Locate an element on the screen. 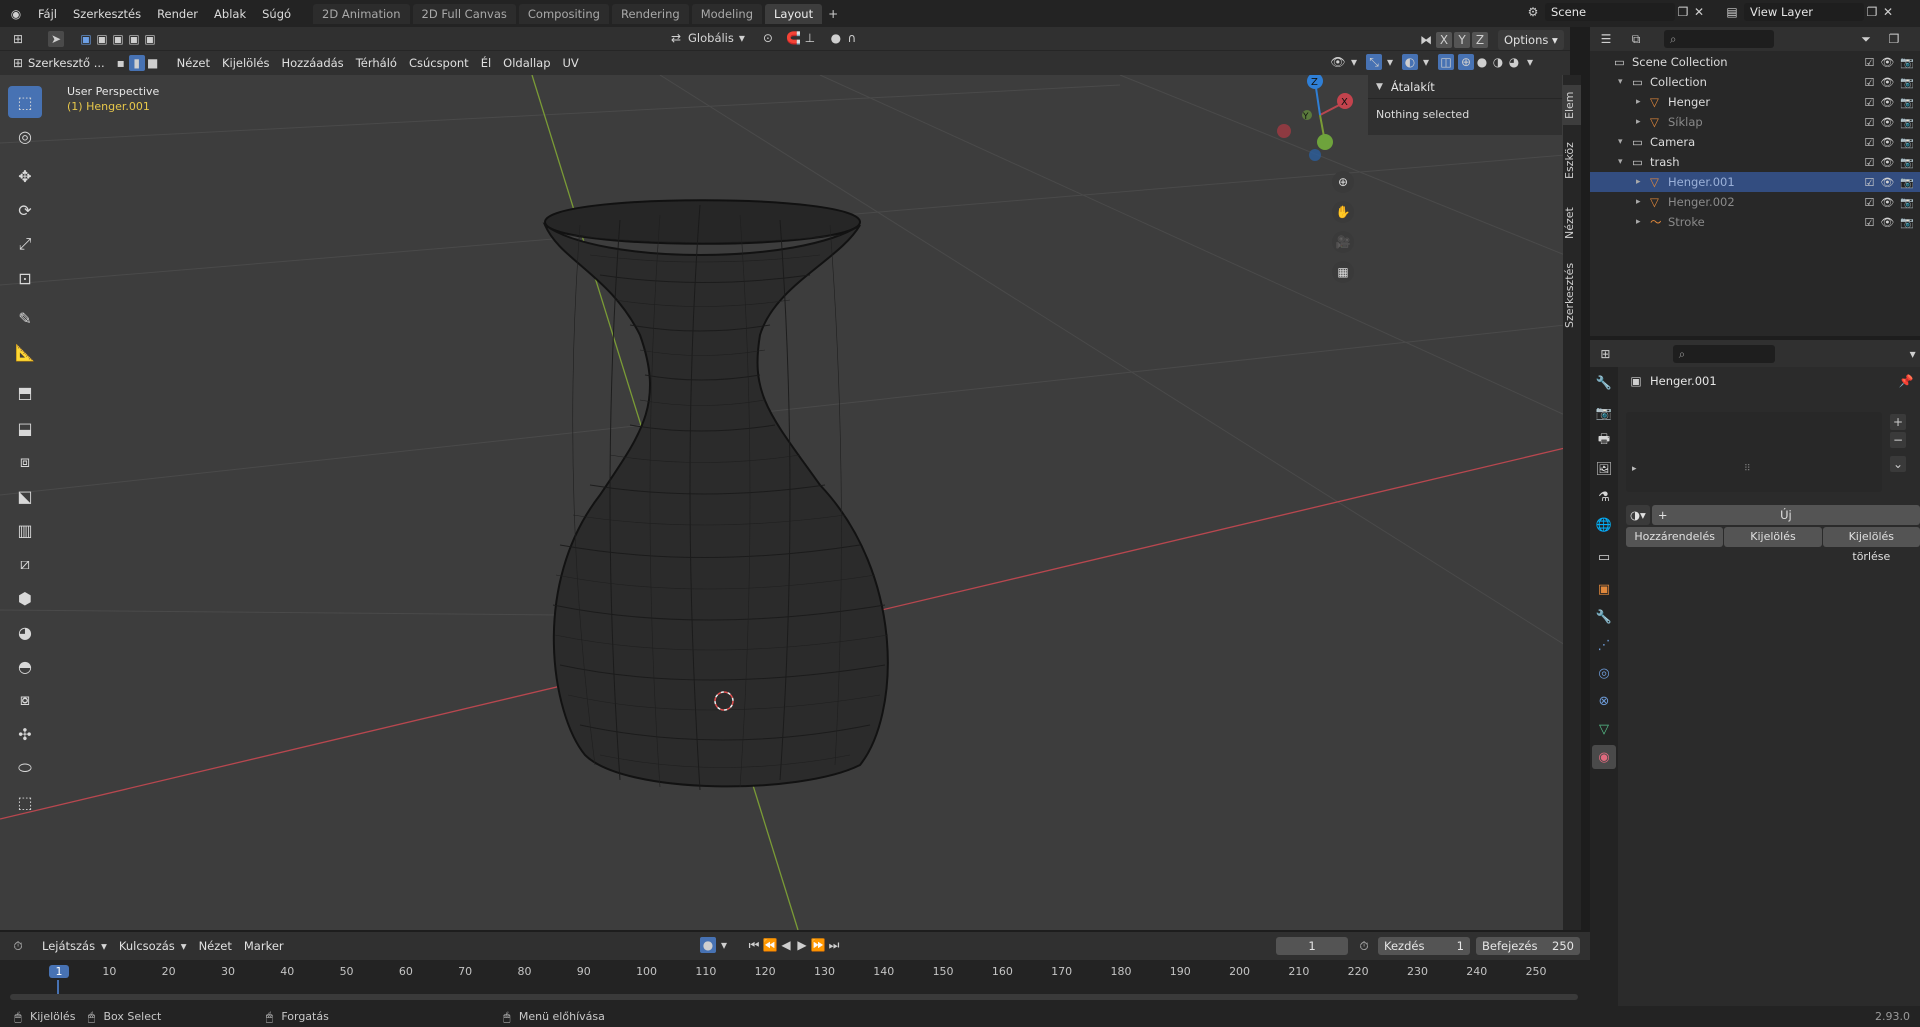  material-browse-button: ◑▾ is located at coordinates (1638, 515).